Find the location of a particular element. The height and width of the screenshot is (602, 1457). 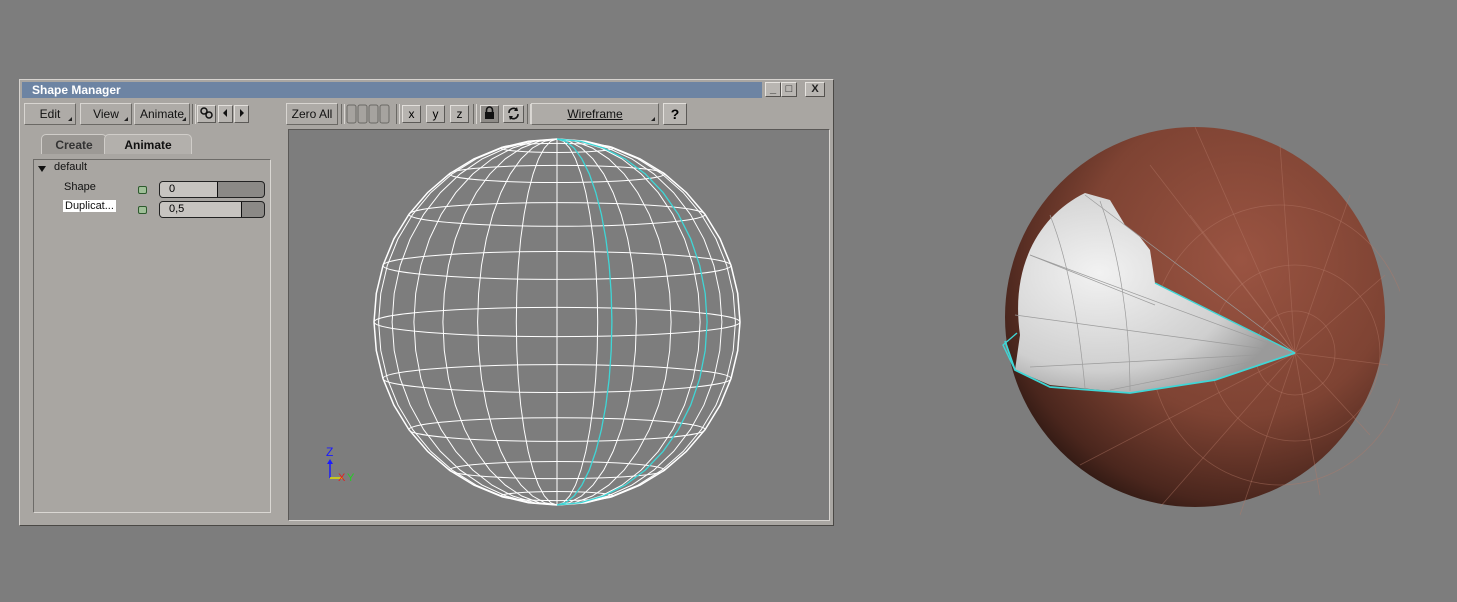

axis-y-label: Y is located at coordinates (351, 478).